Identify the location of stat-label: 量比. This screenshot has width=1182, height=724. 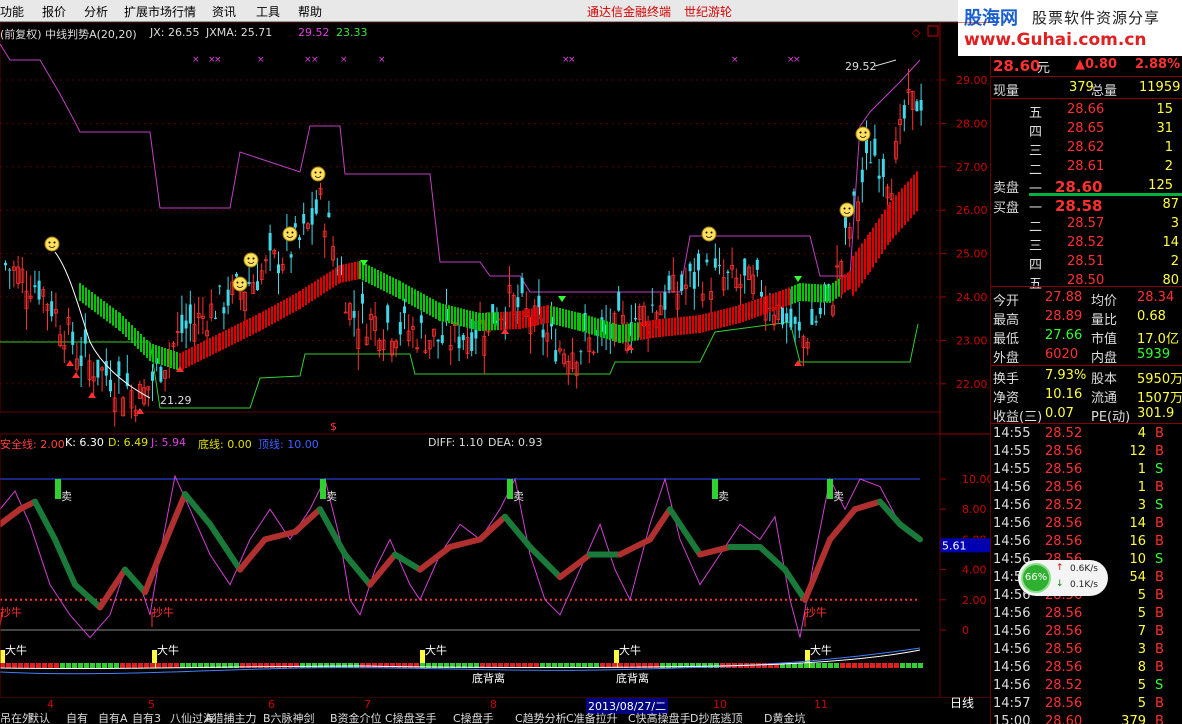
(1104, 320).